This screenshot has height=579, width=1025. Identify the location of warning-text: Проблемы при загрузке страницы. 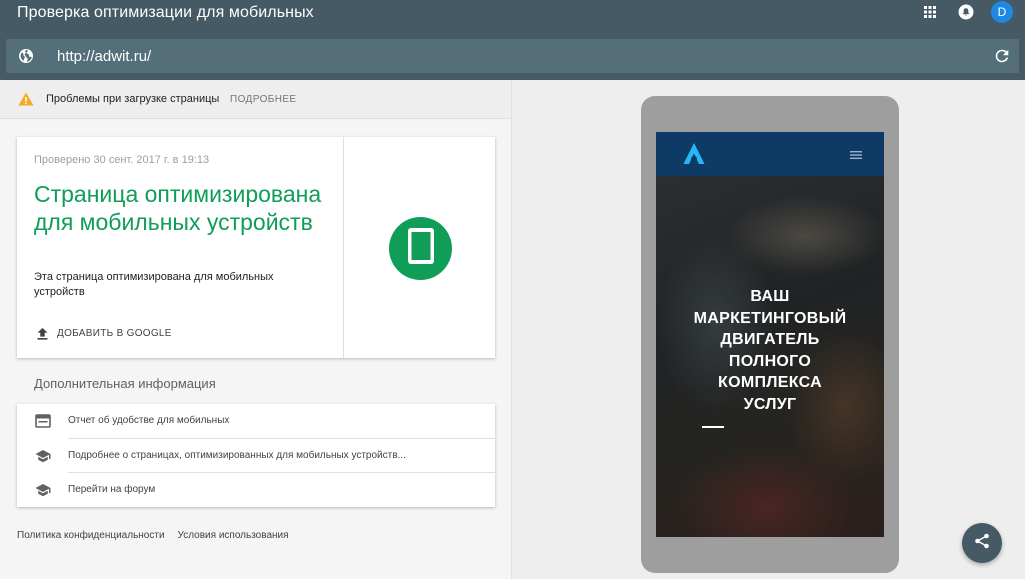
(133, 99).